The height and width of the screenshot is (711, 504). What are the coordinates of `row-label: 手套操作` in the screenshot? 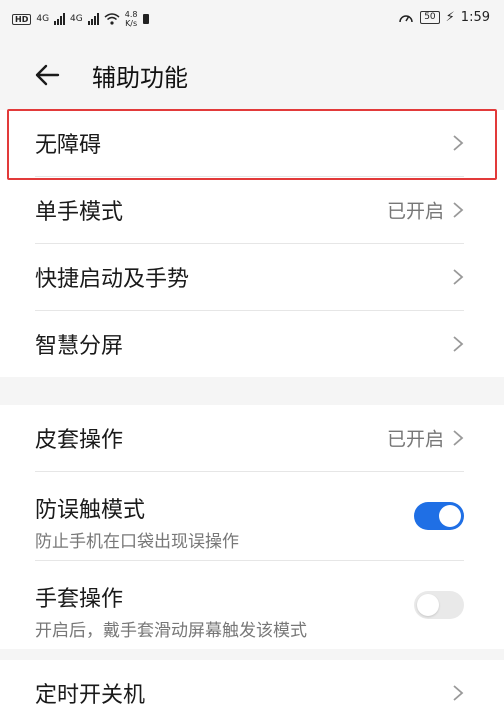 It's located at (79, 599).